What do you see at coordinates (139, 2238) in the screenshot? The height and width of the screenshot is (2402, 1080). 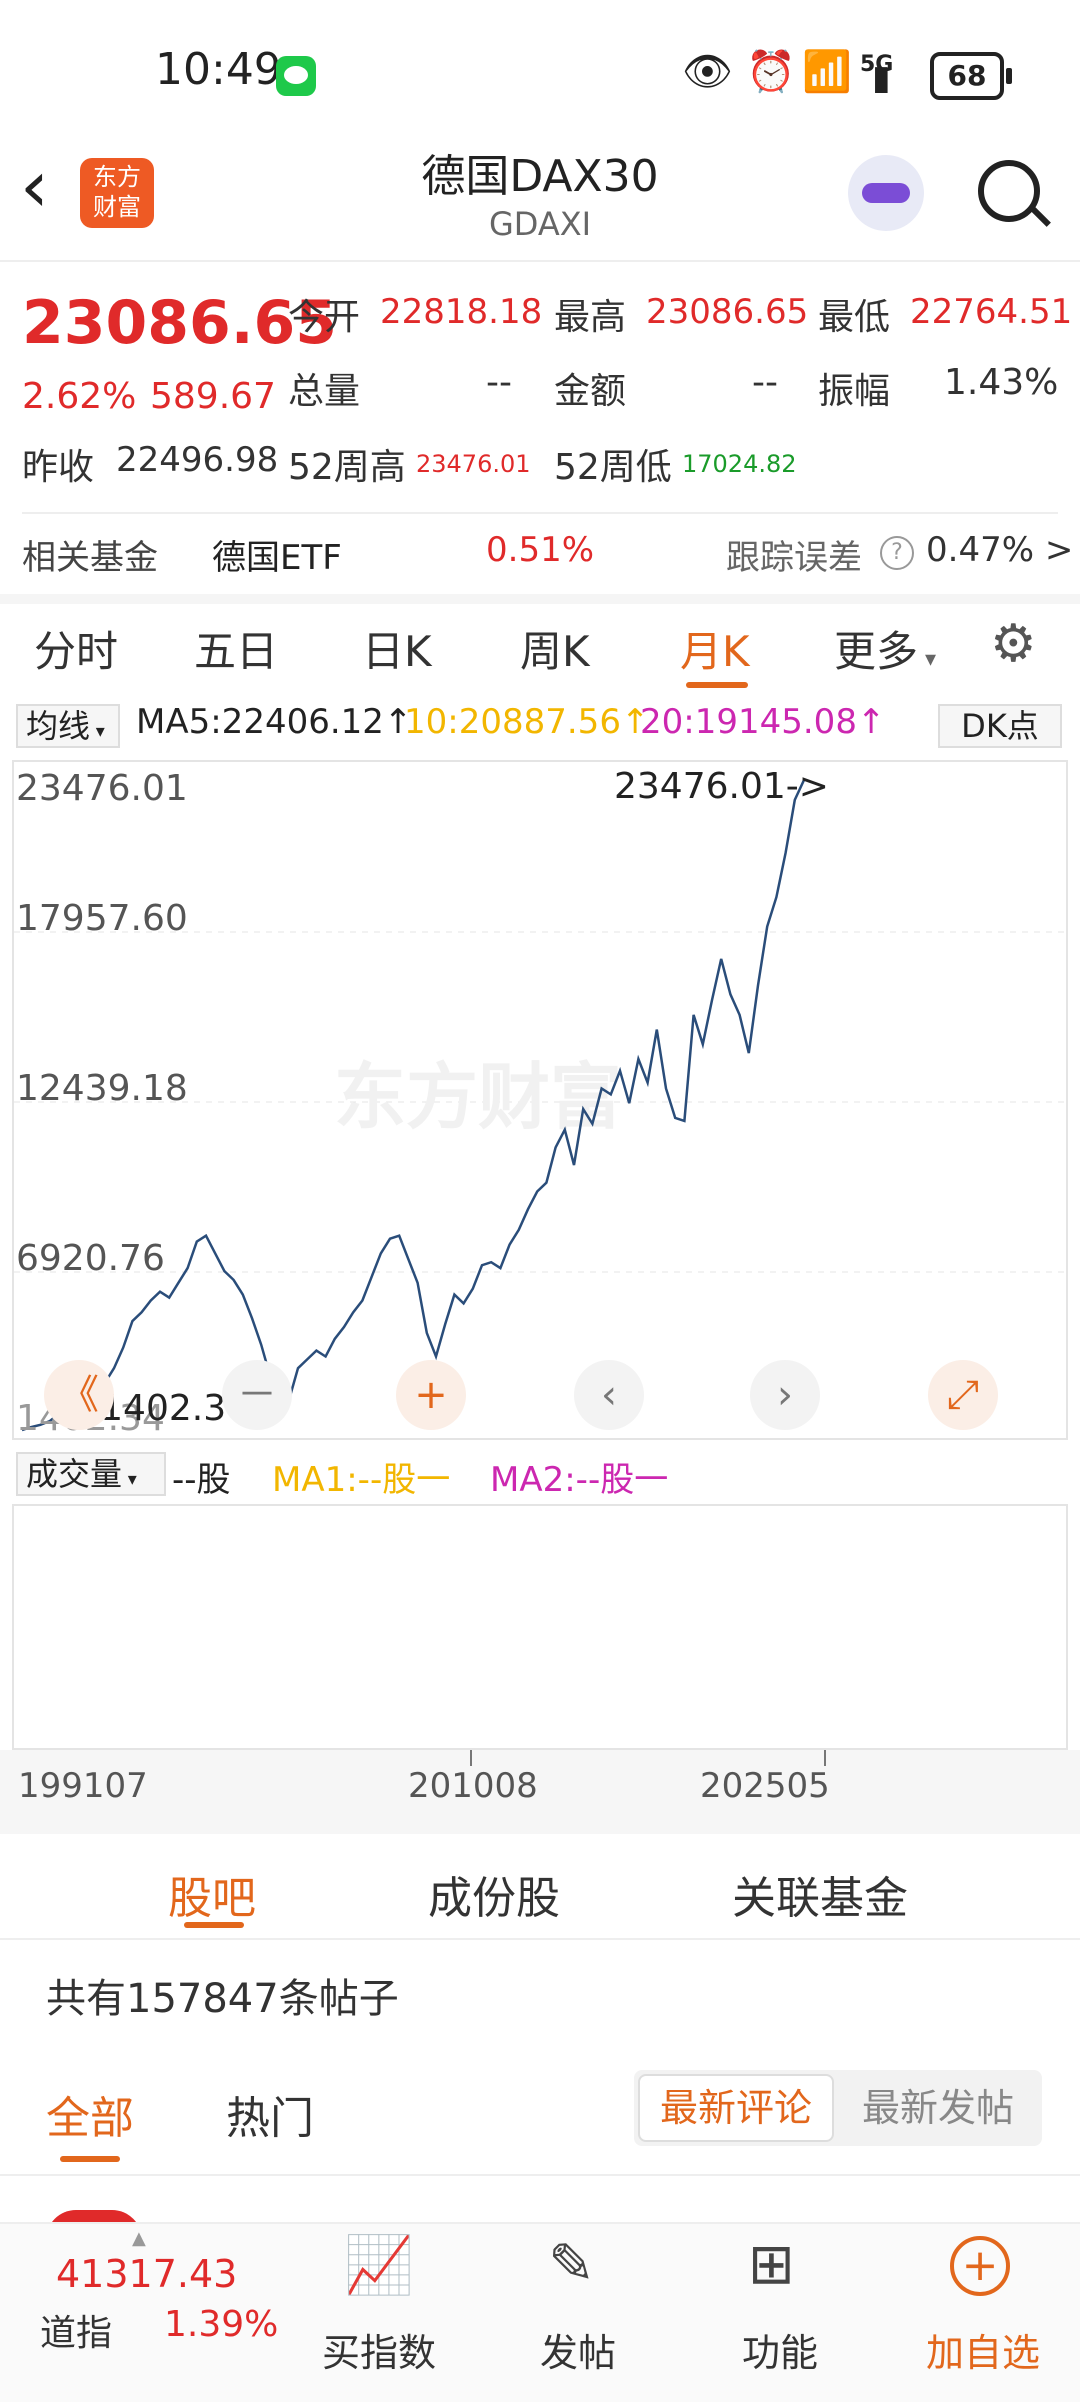 I see `expand-icon: ▲` at bounding box center [139, 2238].